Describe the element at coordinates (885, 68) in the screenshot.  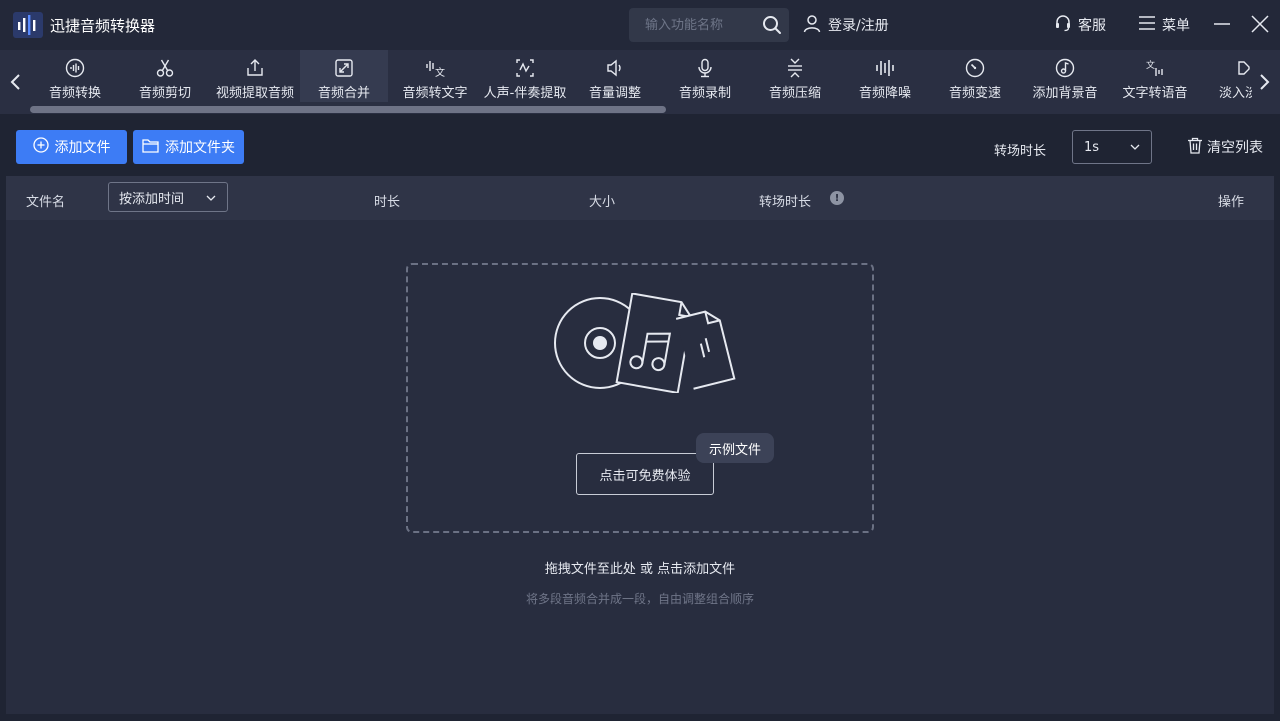
I see `equalizer-icon` at that location.